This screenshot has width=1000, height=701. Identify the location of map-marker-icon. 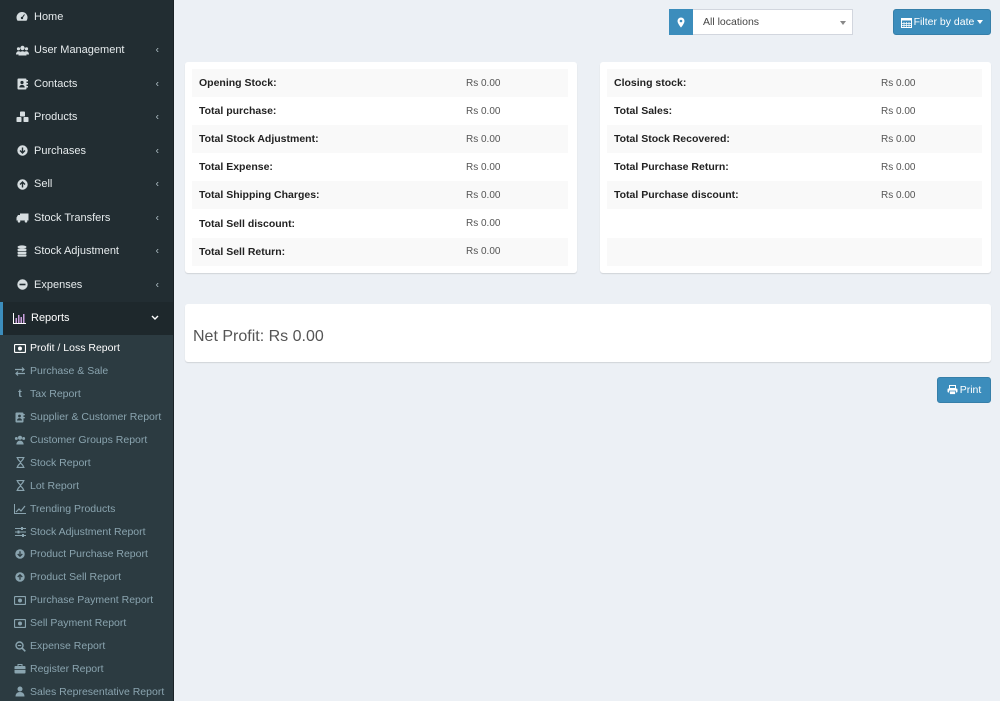
(681, 22).